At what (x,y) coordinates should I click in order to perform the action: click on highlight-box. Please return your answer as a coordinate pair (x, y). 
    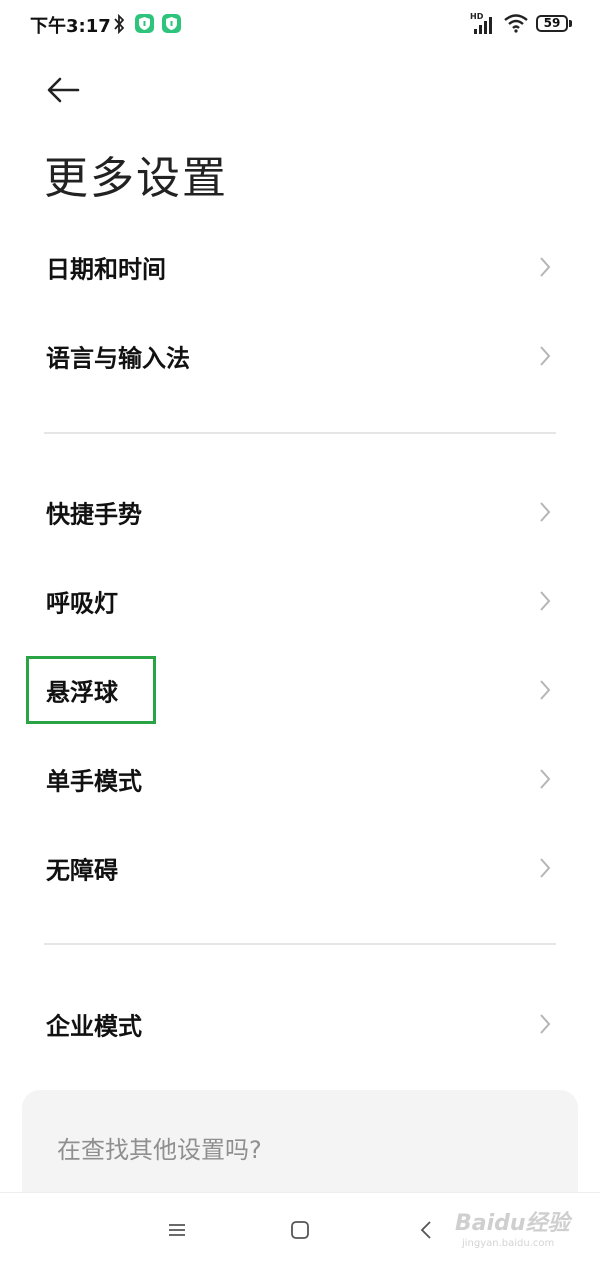
    Looking at the image, I should click on (91, 690).